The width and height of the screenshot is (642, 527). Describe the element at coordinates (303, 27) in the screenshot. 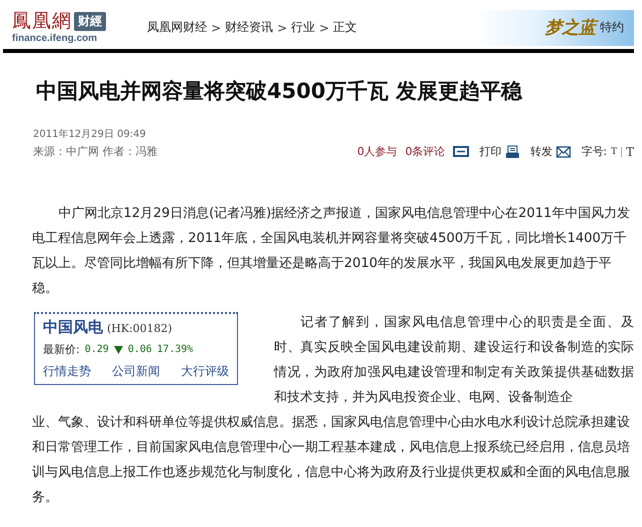

I see `breadcrumb-link: 行业` at that location.